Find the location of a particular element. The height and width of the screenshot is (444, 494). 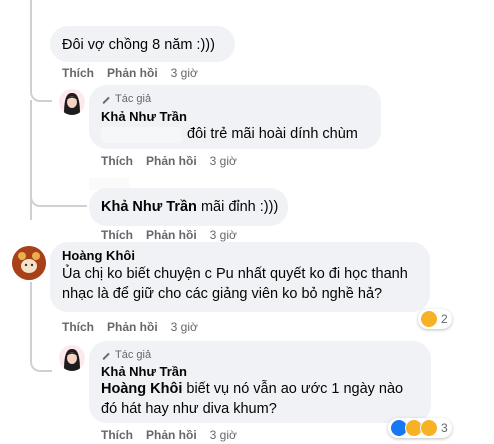

reaction-count: 2 is located at coordinates (444, 319).